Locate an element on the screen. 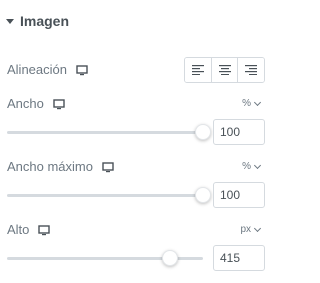 The height and width of the screenshot is (283, 320). max-width-unit-selector: % is located at coordinates (252, 166).